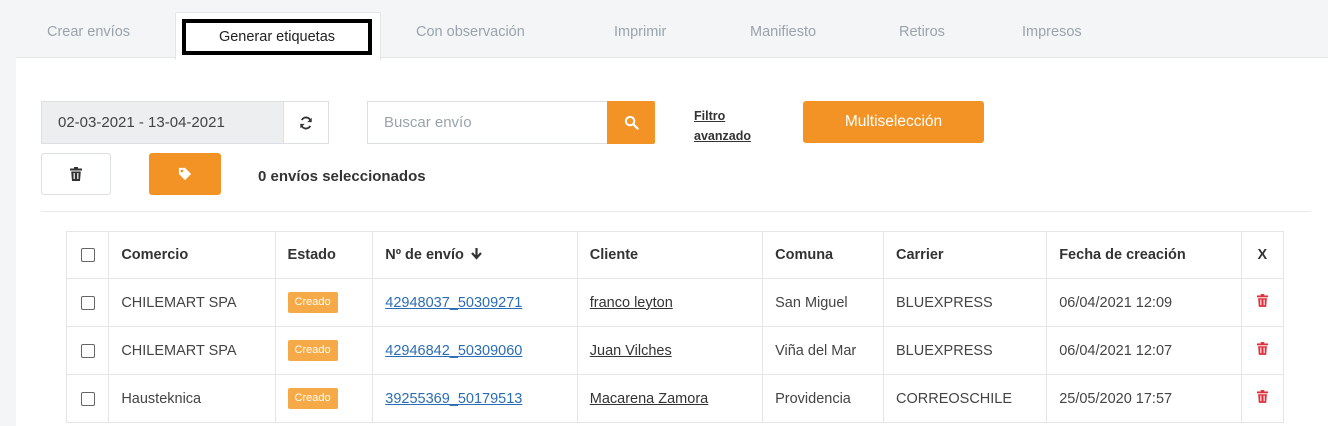  What do you see at coordinates (640, 32) in the screenshot?
I see `tab-imprimir: Imprimir` at bounding box center [640, 32].